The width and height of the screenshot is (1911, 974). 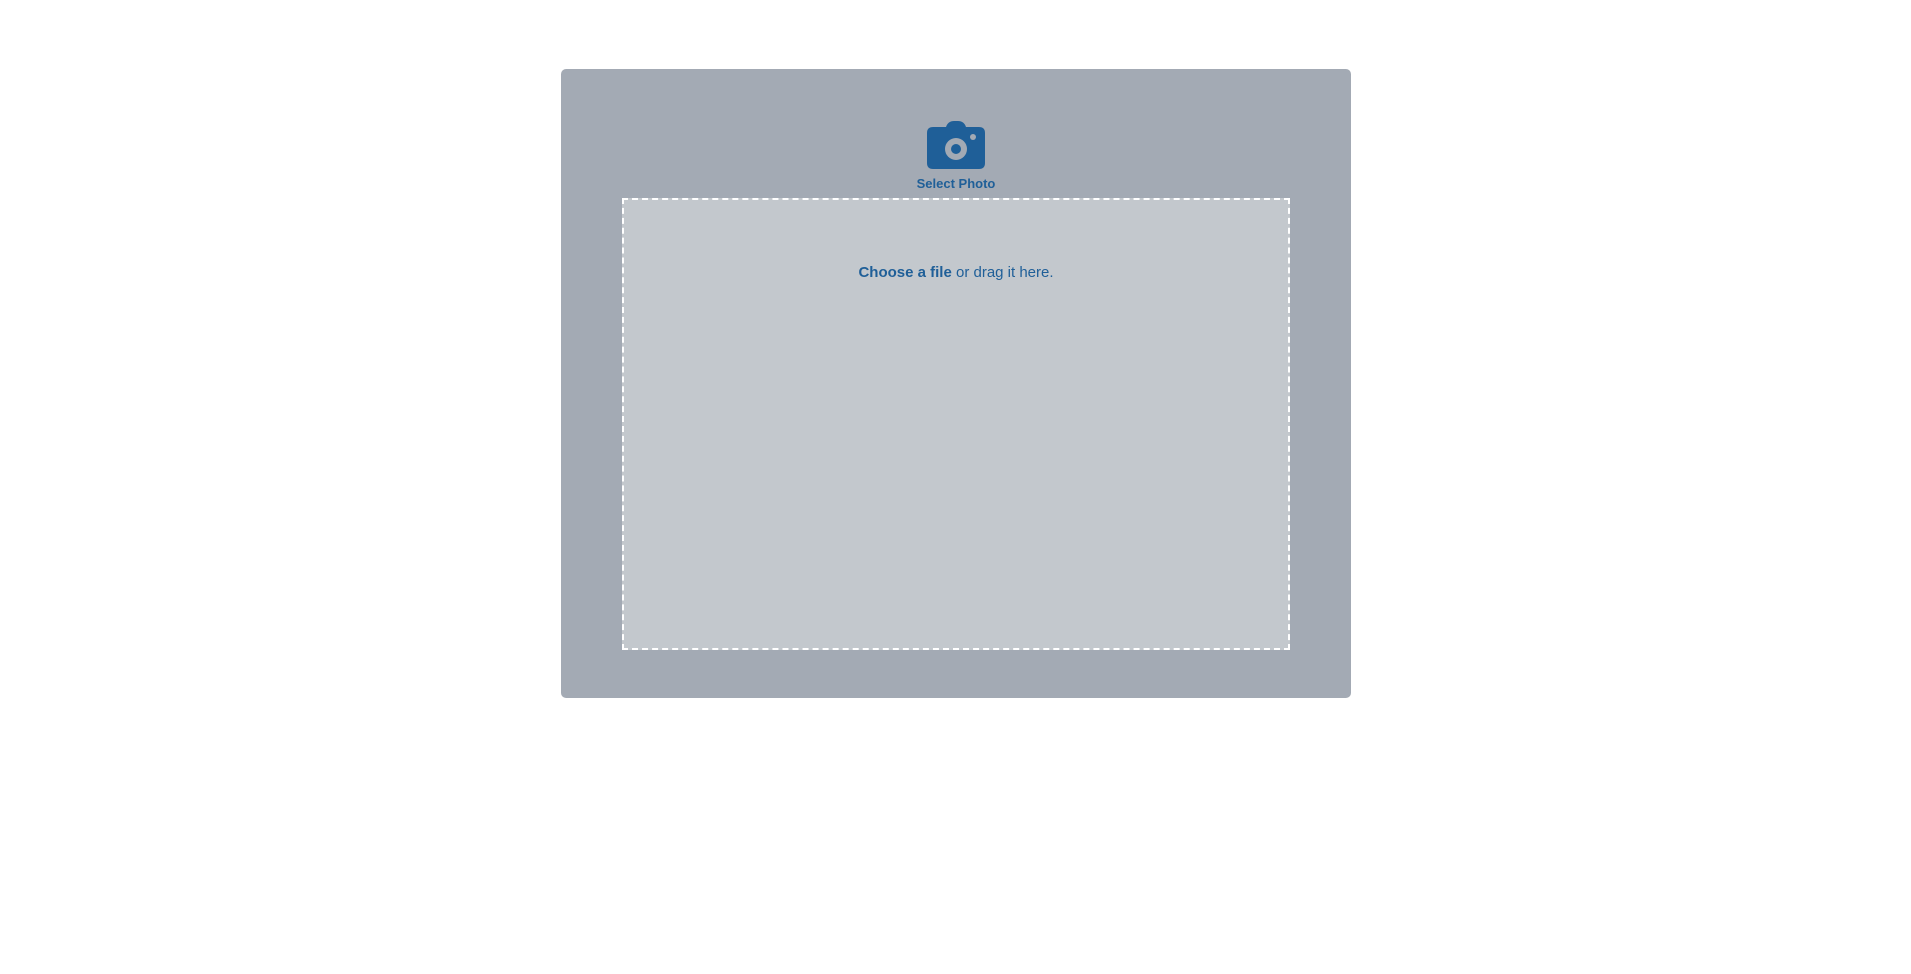 What do you see at coordinates (956, 183) in the screenshot?
I see `select-photo-label: Select Photo` at bounding box center [956, 183].